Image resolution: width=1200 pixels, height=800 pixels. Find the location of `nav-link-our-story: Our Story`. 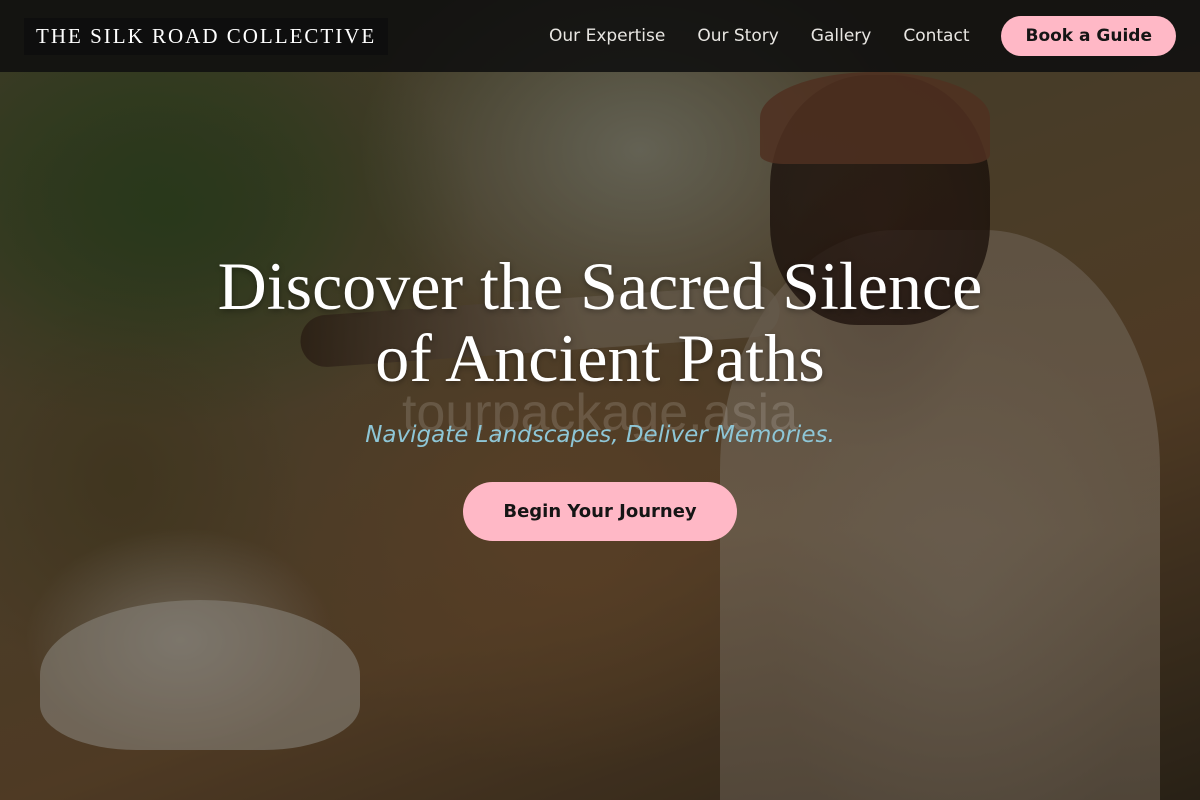

nav-link-our-story: Our Story is located at coordinates (737, 36).